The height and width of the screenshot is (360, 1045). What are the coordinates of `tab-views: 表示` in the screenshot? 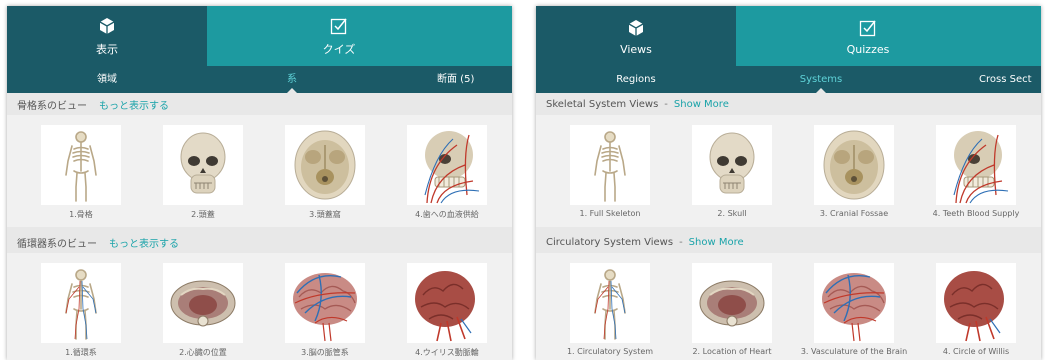 It's located at (107, 36).